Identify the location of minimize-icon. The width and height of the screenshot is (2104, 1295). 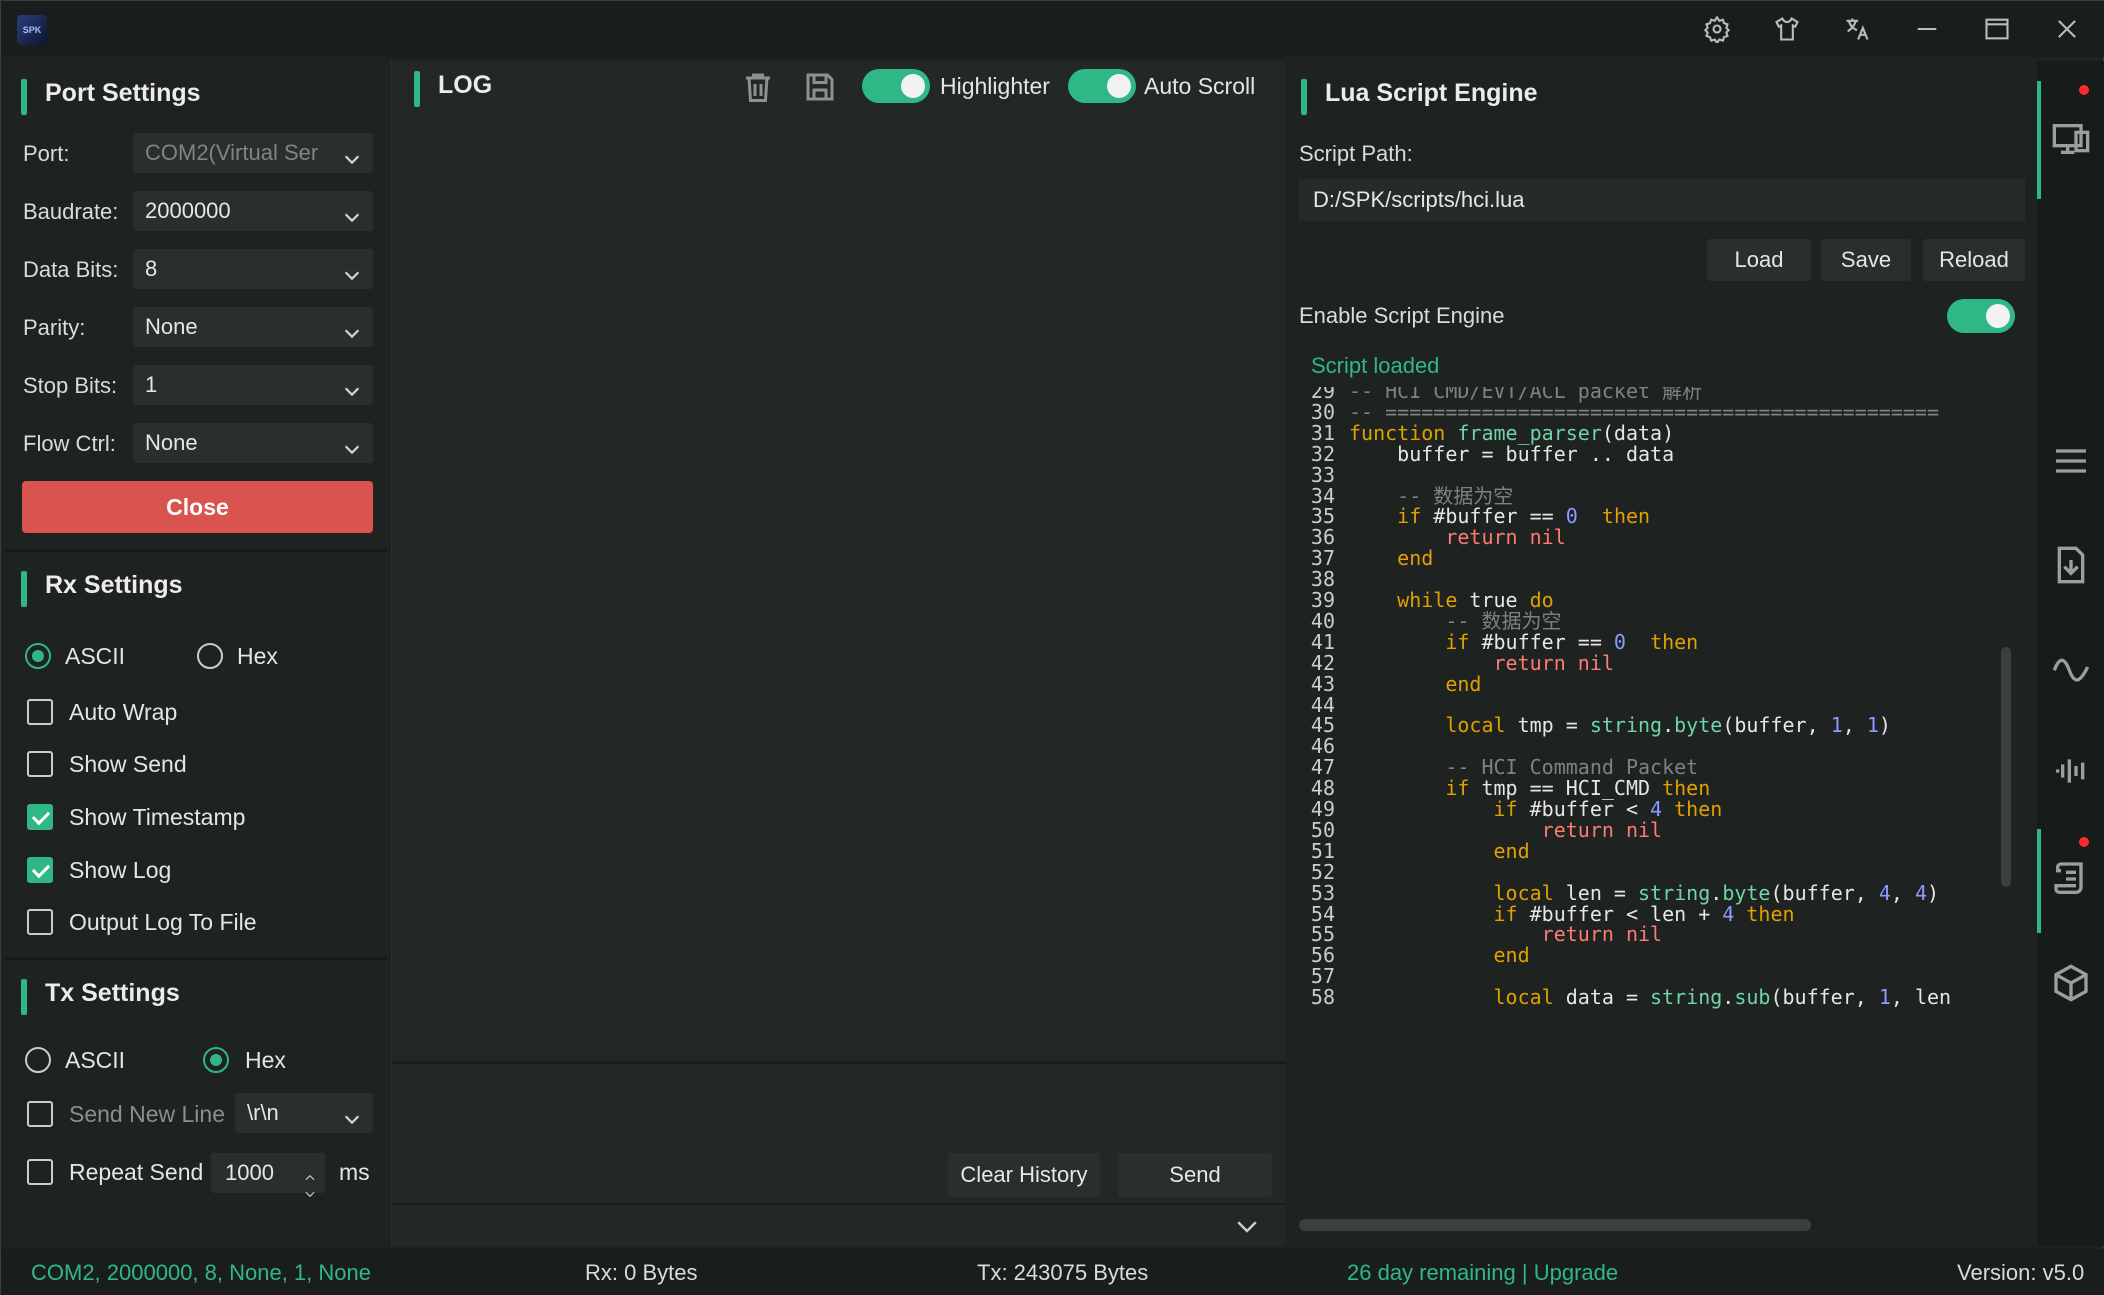
(1927, 29).